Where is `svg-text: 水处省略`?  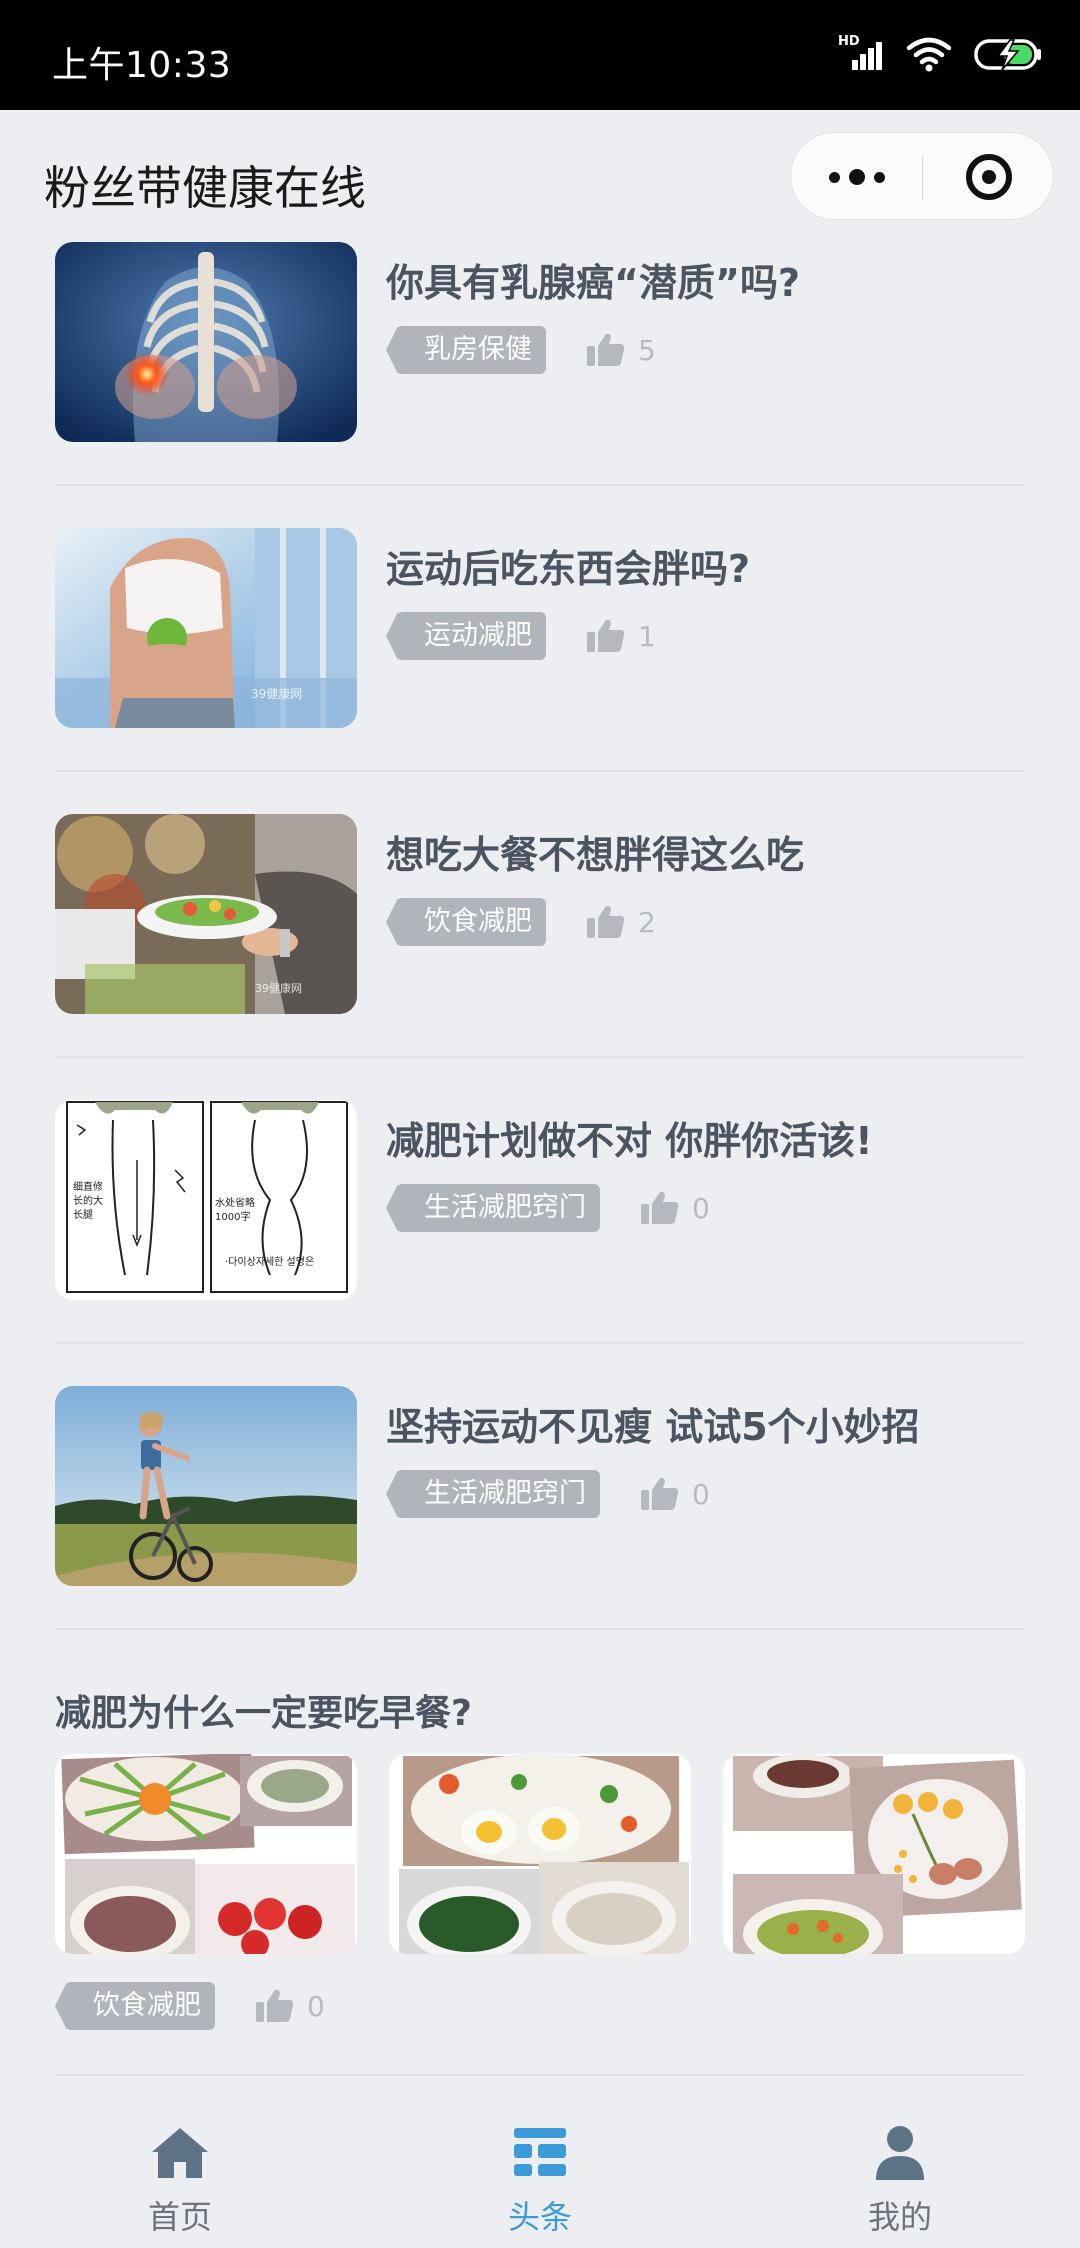 svg-text: 水处省略 is located at coordinates (235, 1202).